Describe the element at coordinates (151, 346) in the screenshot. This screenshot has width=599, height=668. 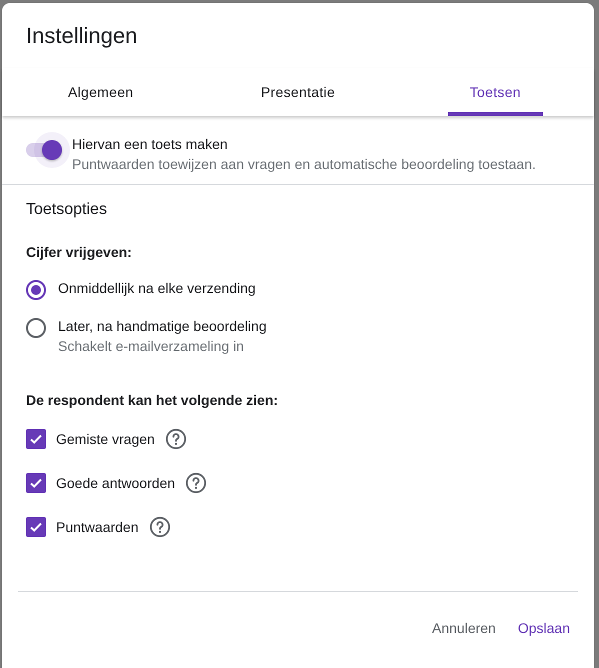
I see `option-hint: Schakelt e-mailverzameling in` at that location.